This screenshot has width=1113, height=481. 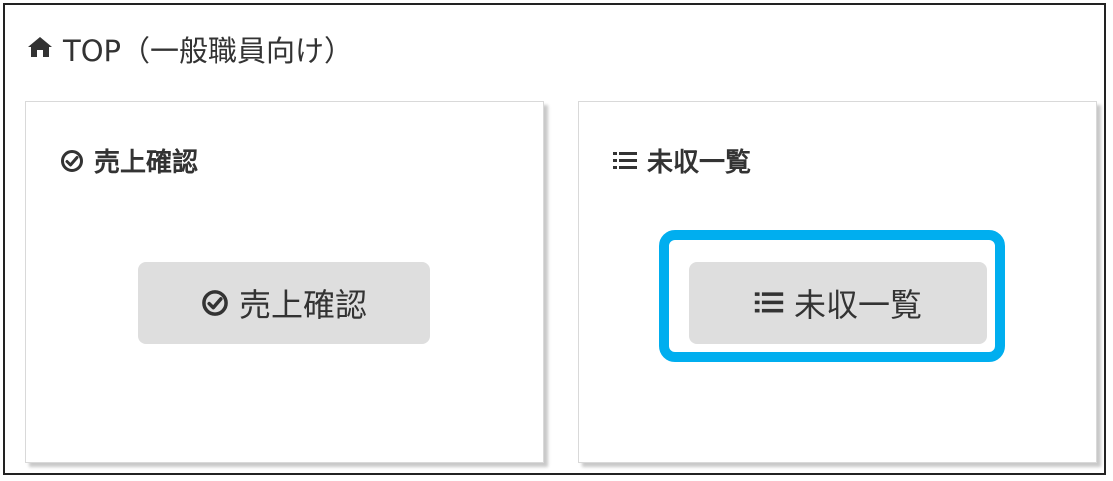 I want to click on home-icon, so click(x=45, y=49).